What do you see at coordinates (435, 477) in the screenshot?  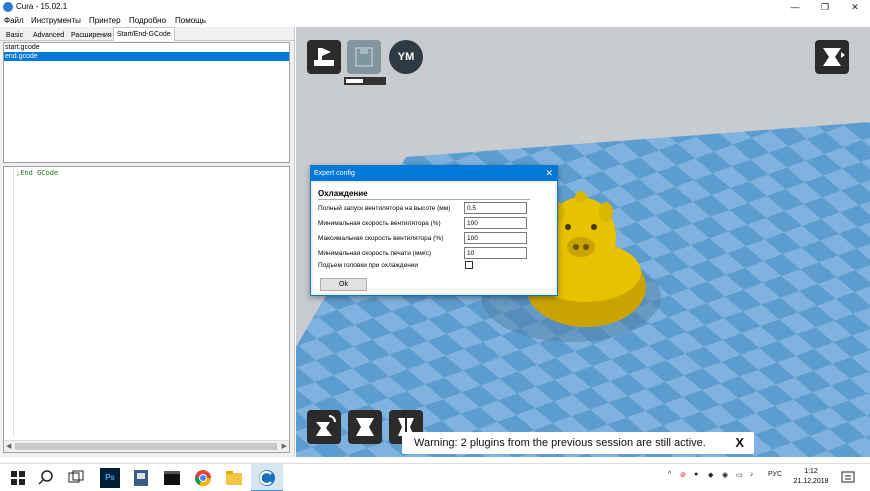 I see `taskbar: Ps ^ ⊘ ● ◆ ◉ ▭ ♪ РУС 1:12 21.12.2018` at bounding box center [435, 477].